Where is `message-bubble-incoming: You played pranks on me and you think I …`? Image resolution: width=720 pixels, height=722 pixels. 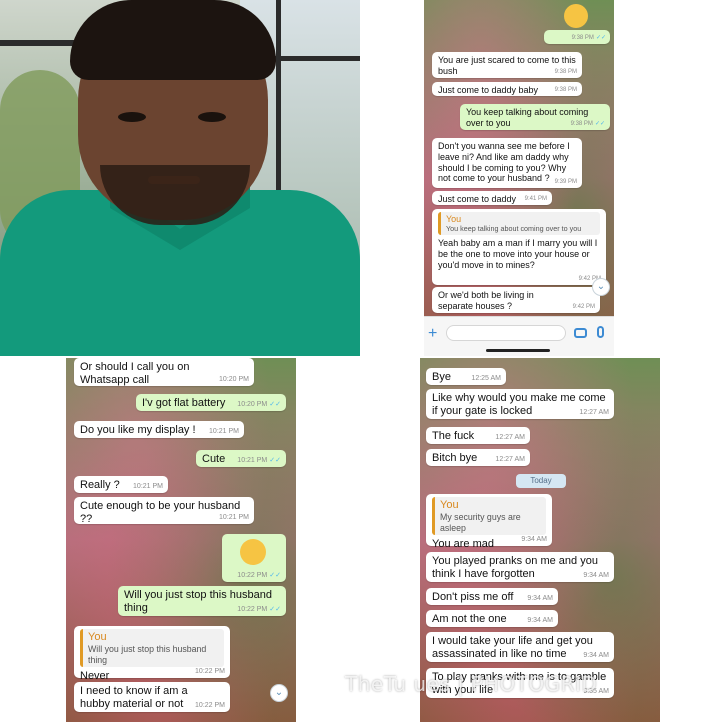
message-bubble-incoming: You played pranks on me and you think I … is located at coordinates (520, 567).